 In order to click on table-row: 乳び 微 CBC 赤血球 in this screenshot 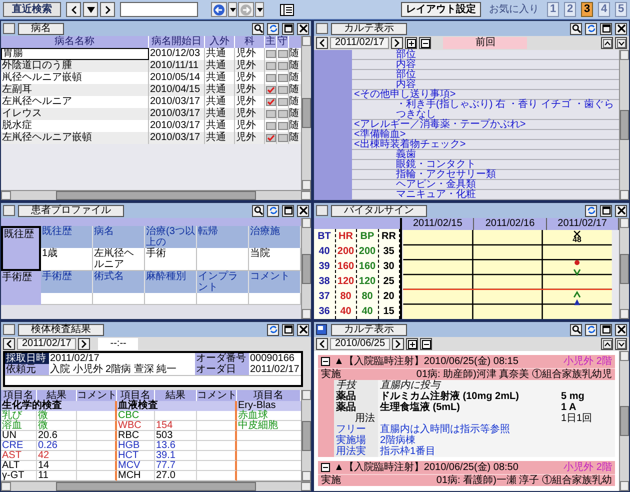, I will do `click(151, 416)`.